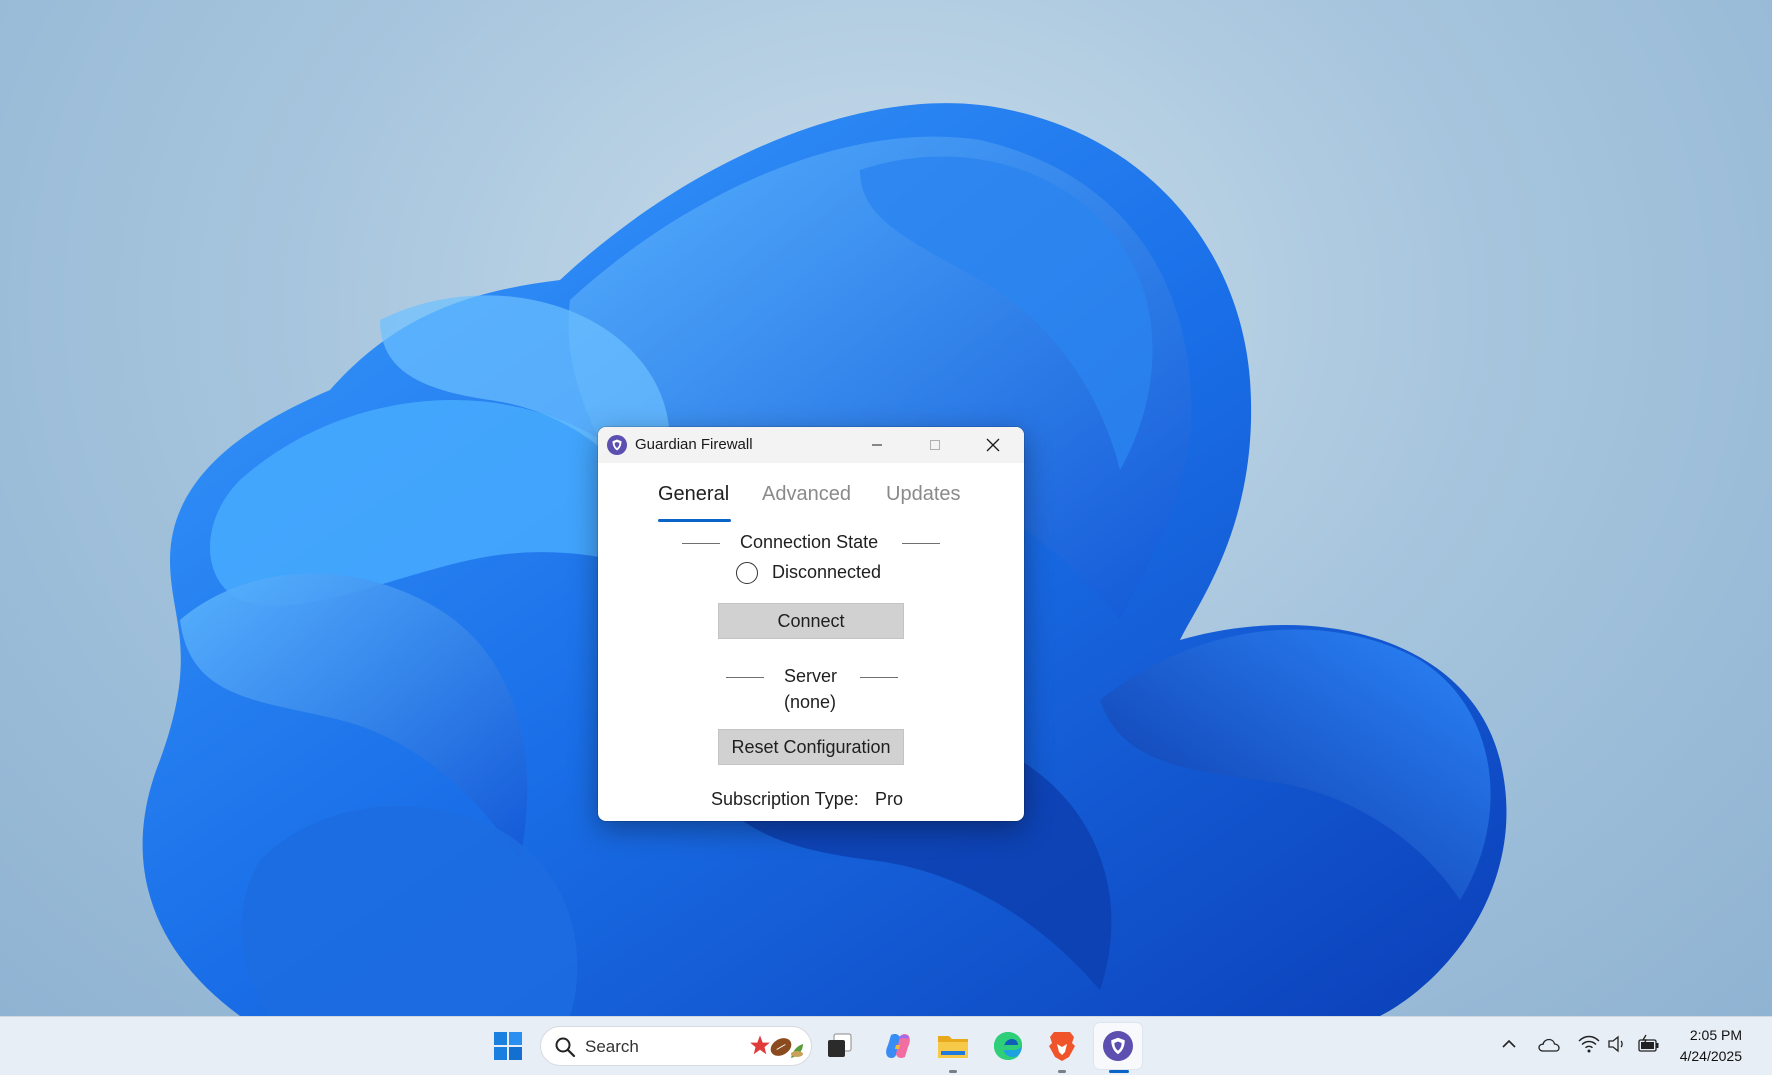 Image resolution: width=1772 pixels, height=1075 pixels. What do you see at coordinates (776, 1046) in the screenshot?
I see `search-highlight-icon` at bounding box center [776, 1046].